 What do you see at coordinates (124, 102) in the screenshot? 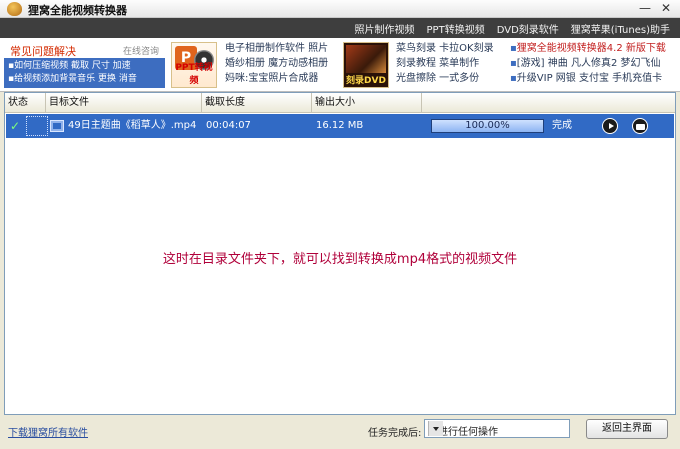
I see `column-header-target: 目标文件` at bounding box center [124, 102].